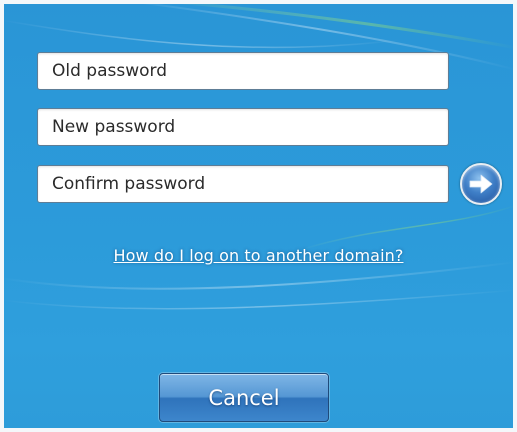 The image size is (517, 432). I want to click on arrow-right-icon, so click(481, 184).